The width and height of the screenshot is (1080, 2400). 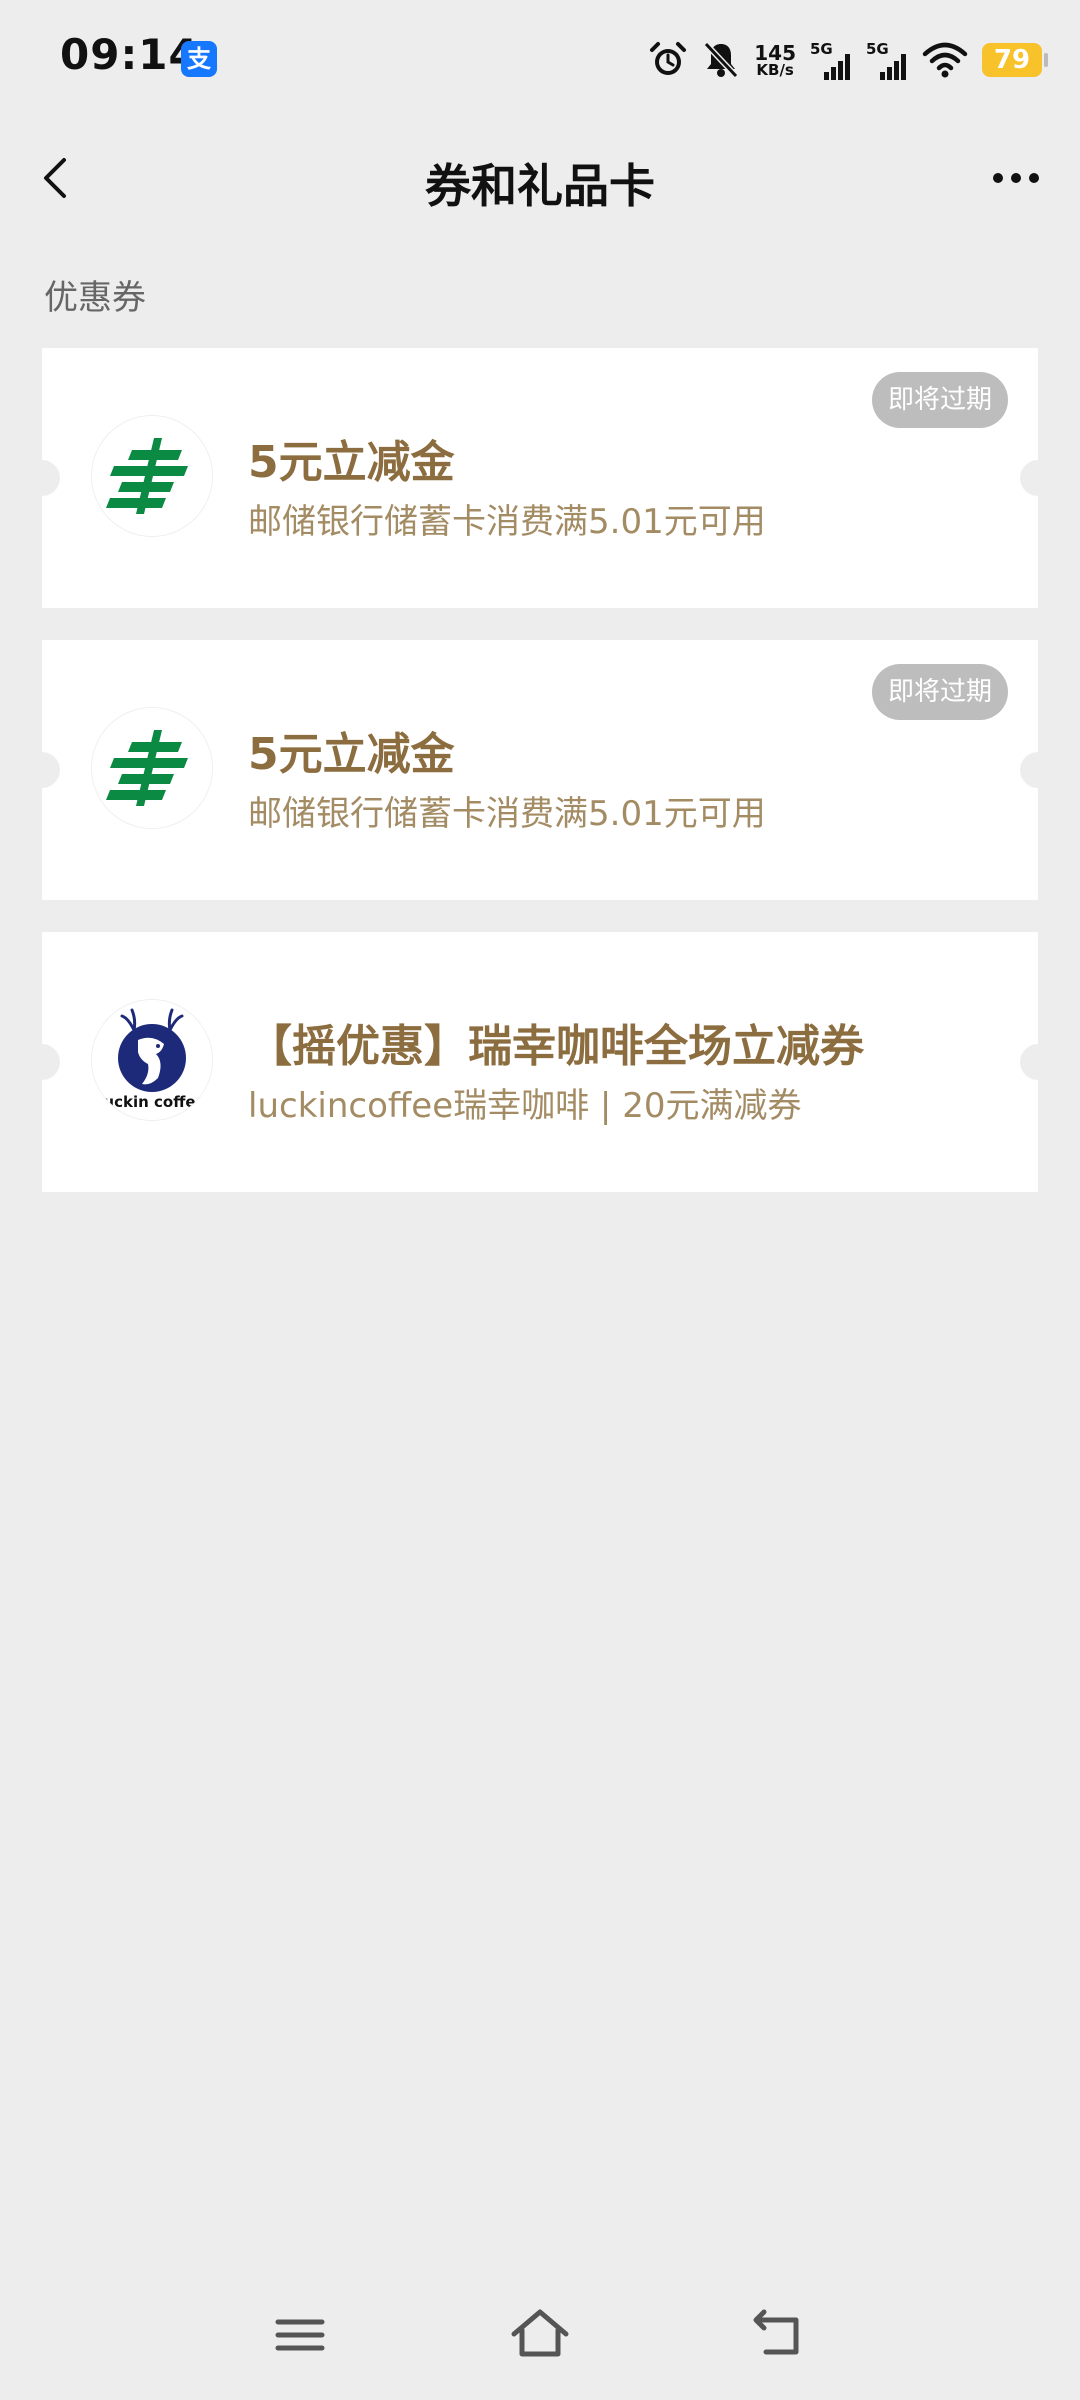 I want to click on more-button, so click(x=1016, y=178).